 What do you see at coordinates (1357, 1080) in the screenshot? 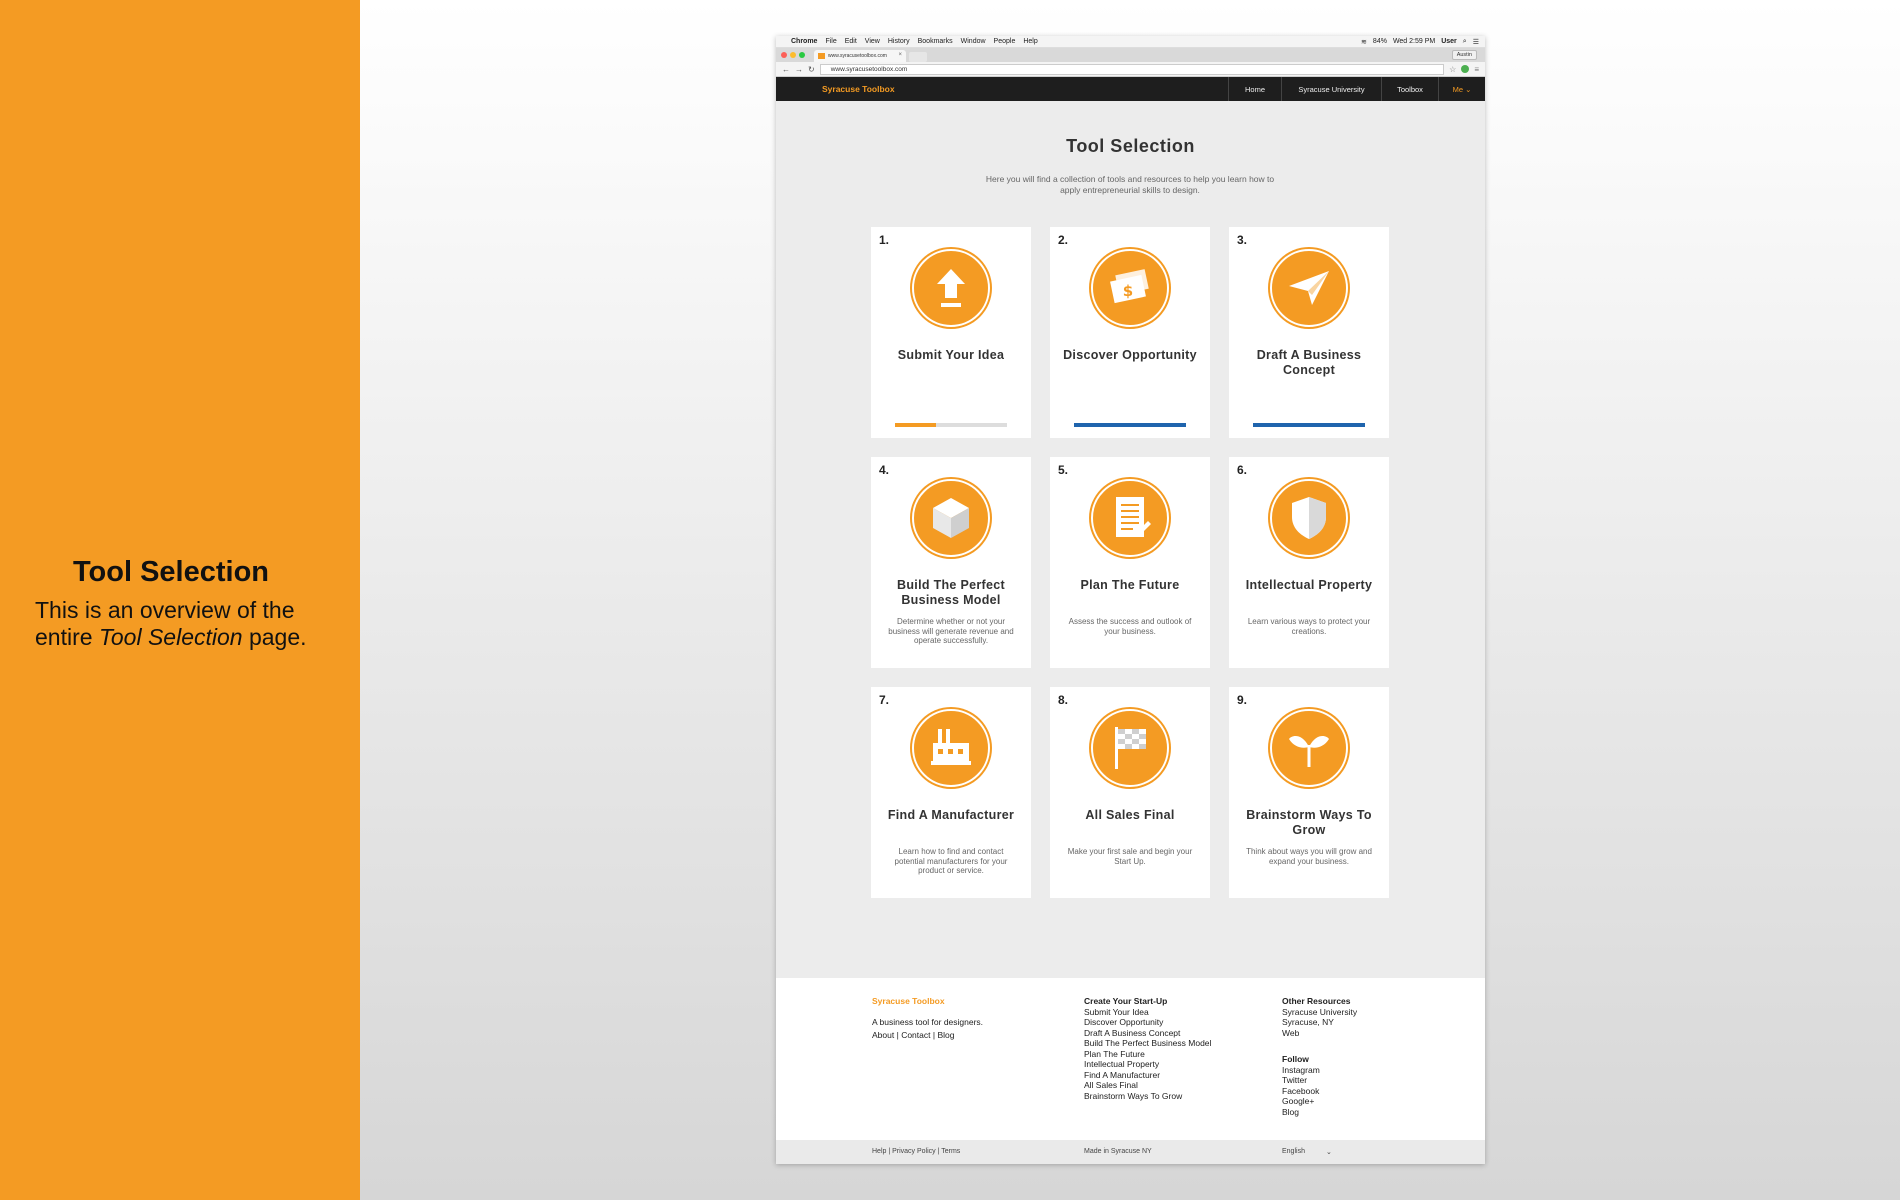
I see `footer-follow-link: Twitter` at bounding box center [1357, 1080].